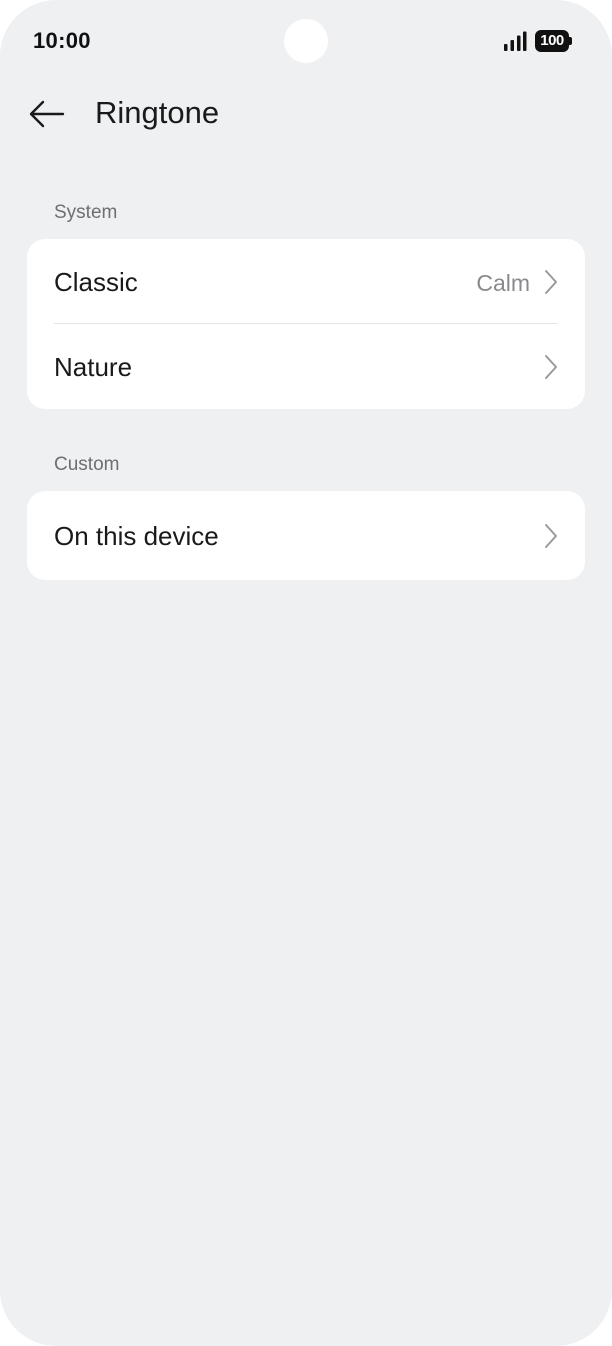 The image size is (612, 1346). I want to click on battery-icon: 100, so click(553, 41).